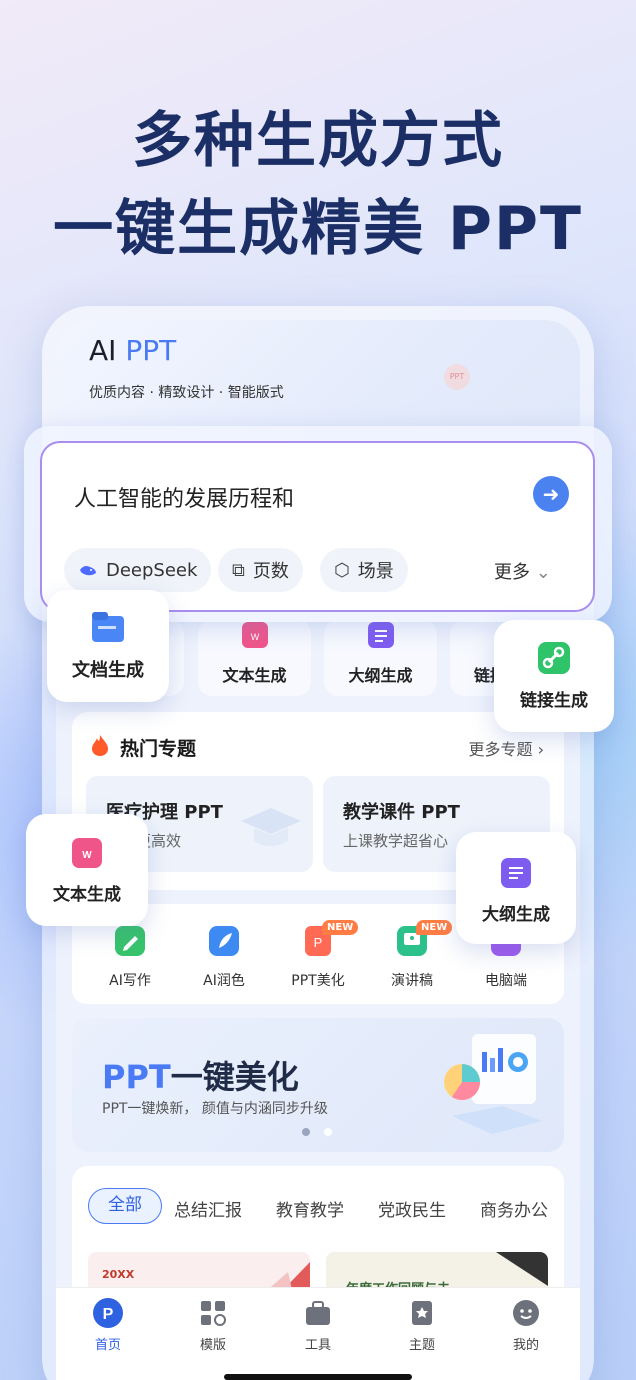  Describe the element at coordinates (412, 955) in the screenshot. I see `tool-speech: NEW 演讲稿` at that location.